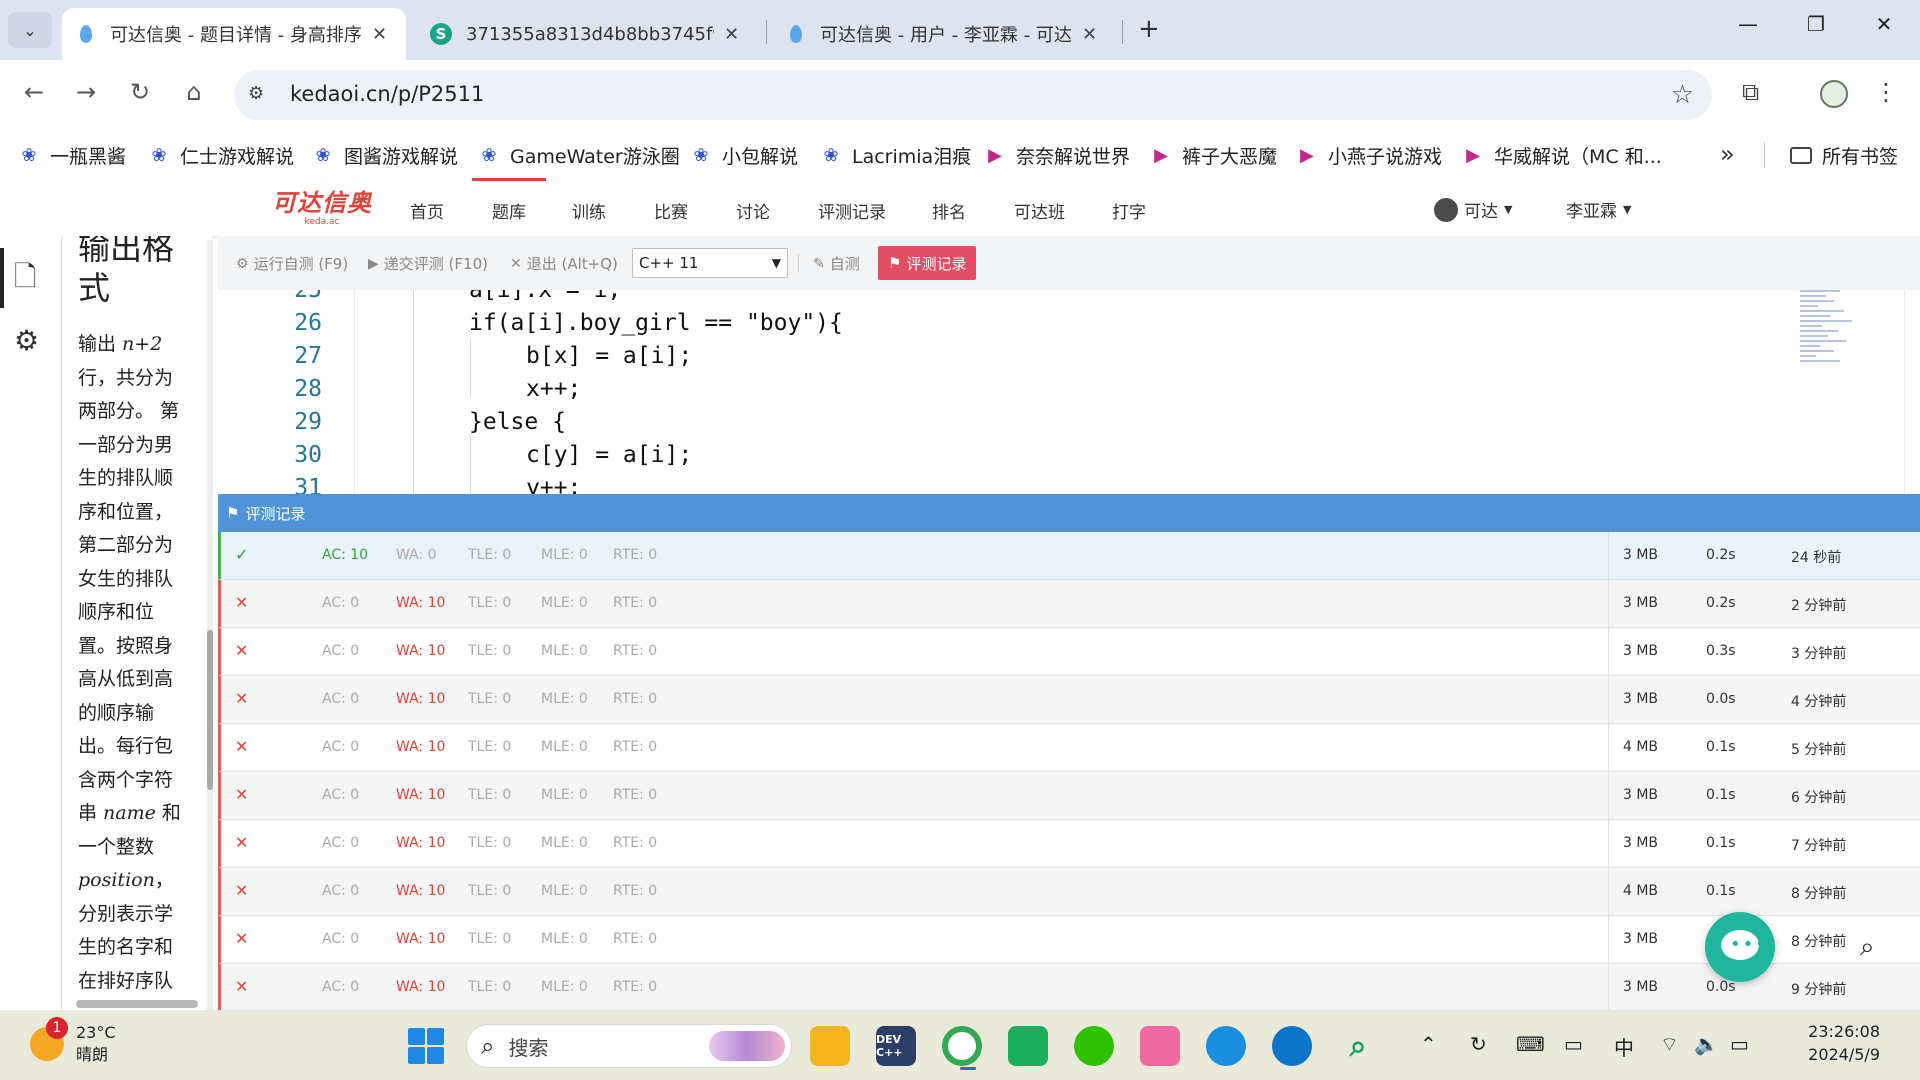  Describe the element at coordinates (710, 263) in the screenshot. I see `language-select: C++ 11 ▼` at that location.